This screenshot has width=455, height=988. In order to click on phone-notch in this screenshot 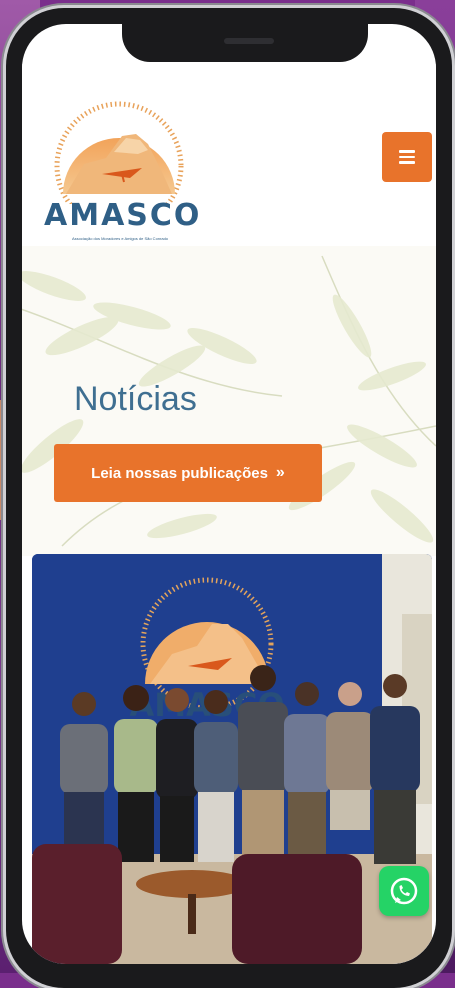, I will do `click(245, 43)`.